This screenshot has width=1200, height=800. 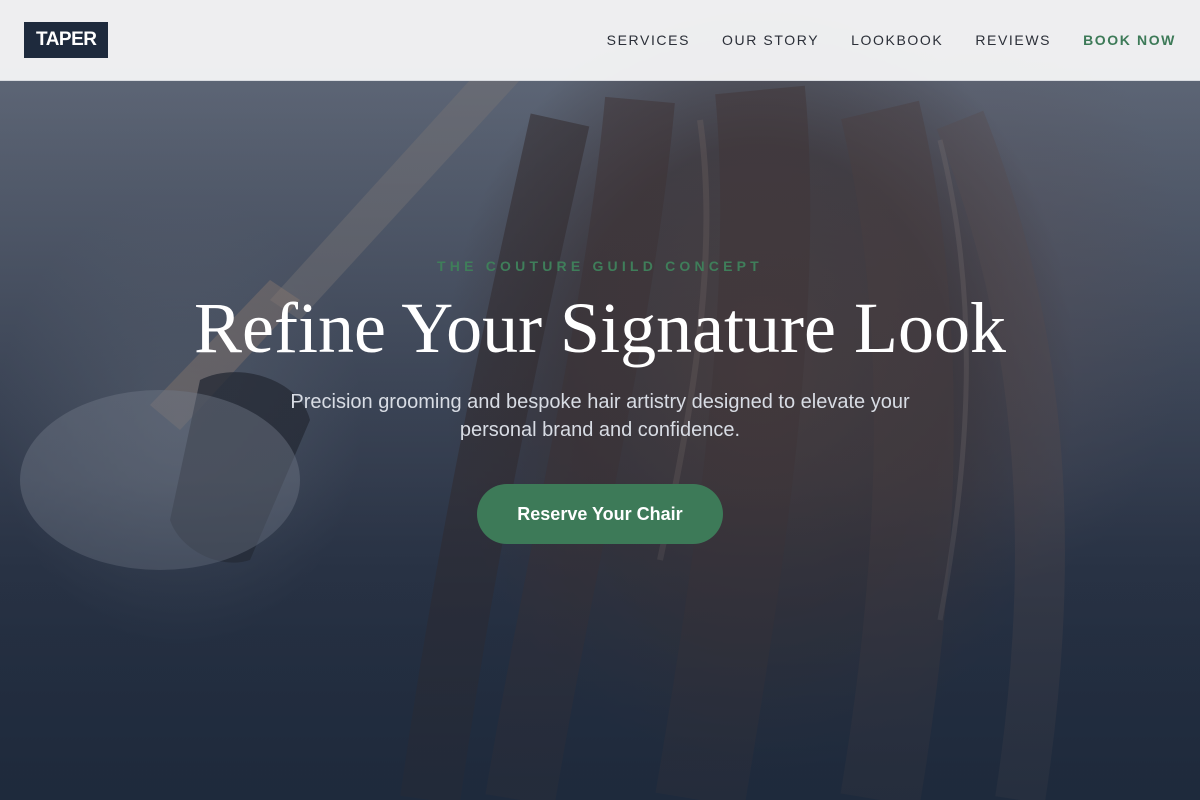 I want to click on hero-eyebrow: THE COUTURE GUILD CONCEPT, so click(x=600, y=266).